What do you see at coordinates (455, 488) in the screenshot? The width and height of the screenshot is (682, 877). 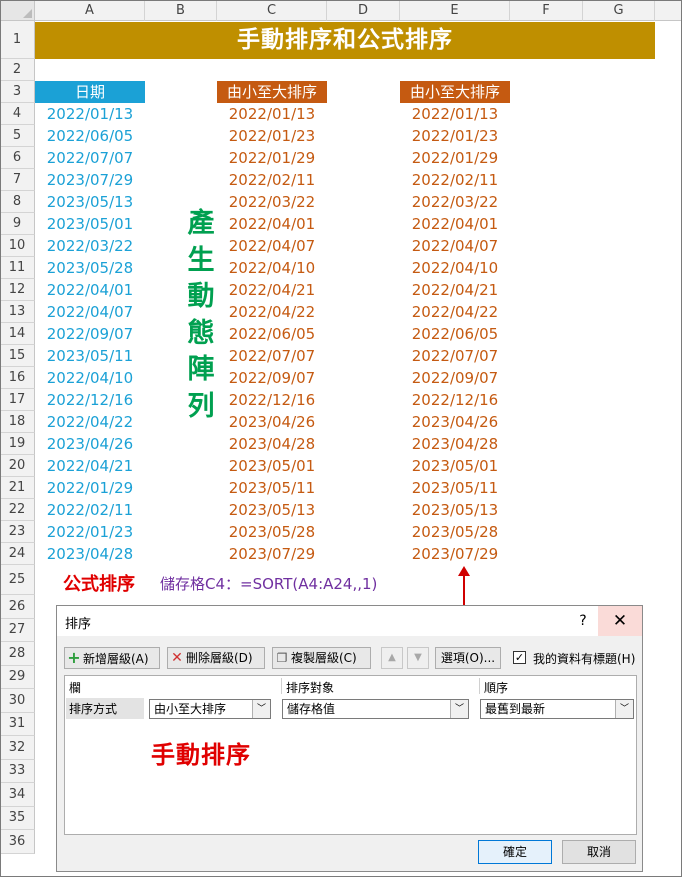 I see `formula-sorted-date-cell: 2023/05/11` at bounding box center [455, 488].